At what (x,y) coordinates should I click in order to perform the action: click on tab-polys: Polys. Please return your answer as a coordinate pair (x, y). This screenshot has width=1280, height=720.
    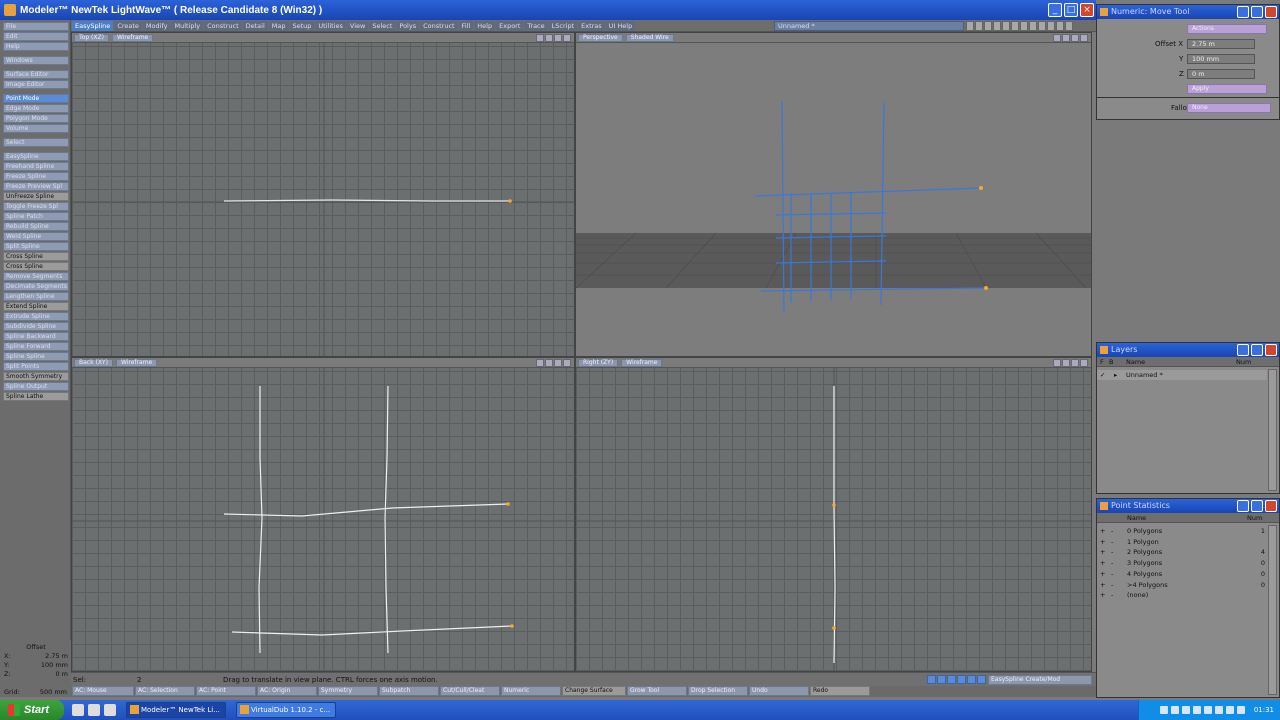
    Looking at the image, I should click on (408, 25).